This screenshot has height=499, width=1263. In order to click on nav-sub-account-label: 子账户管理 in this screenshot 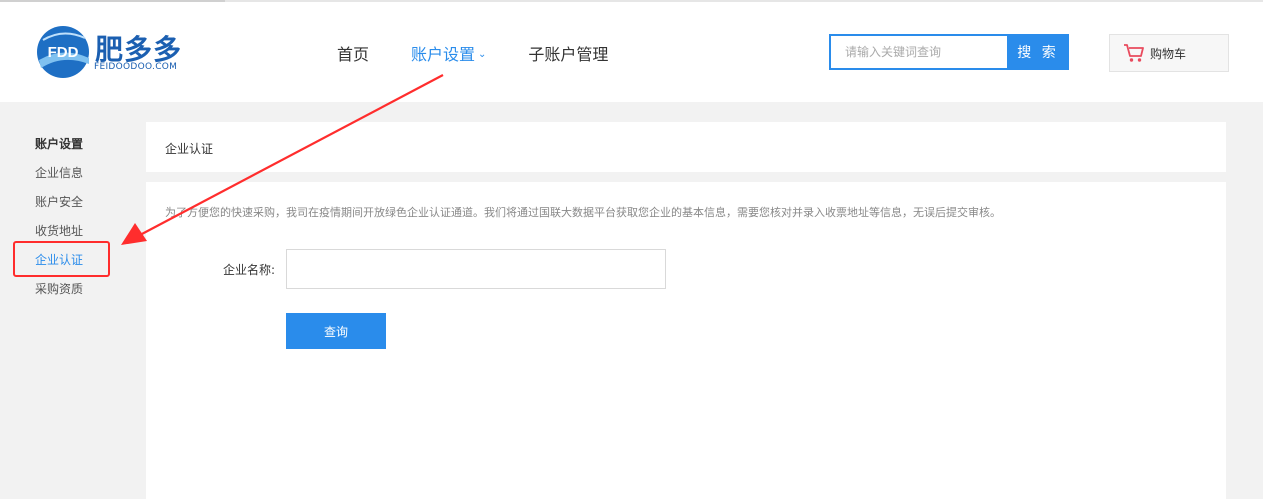, I will do `click(568, 54)`.